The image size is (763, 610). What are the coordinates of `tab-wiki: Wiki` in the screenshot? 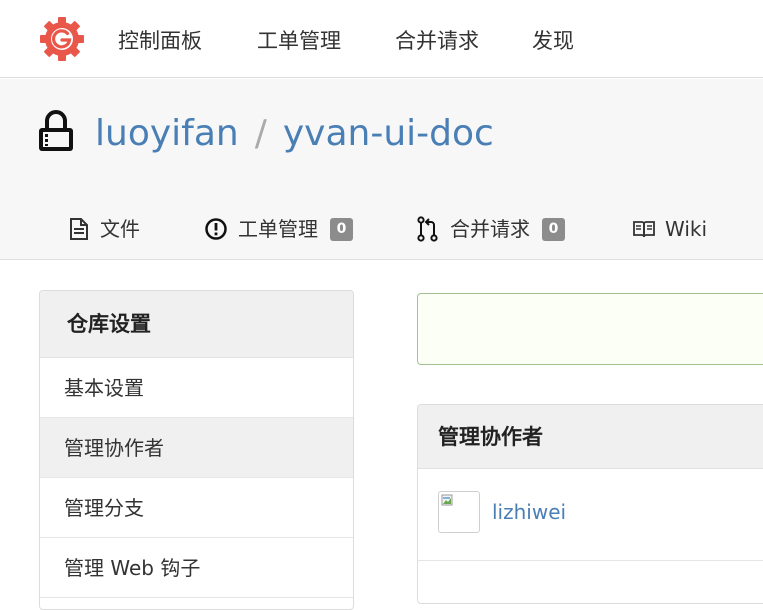 It's located at (670, 229).